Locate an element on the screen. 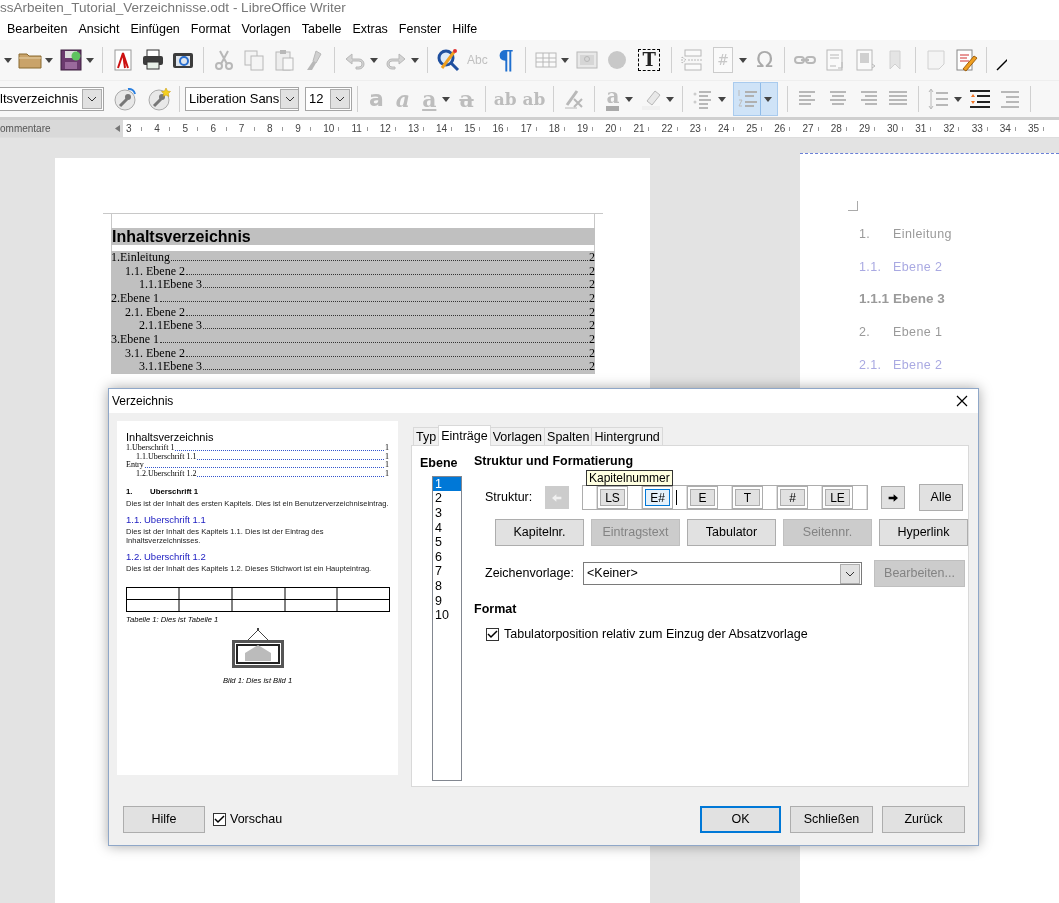 The height and width of the screenshot is (903, 1059). all-button: Alle is located at coordinates (941, 497).